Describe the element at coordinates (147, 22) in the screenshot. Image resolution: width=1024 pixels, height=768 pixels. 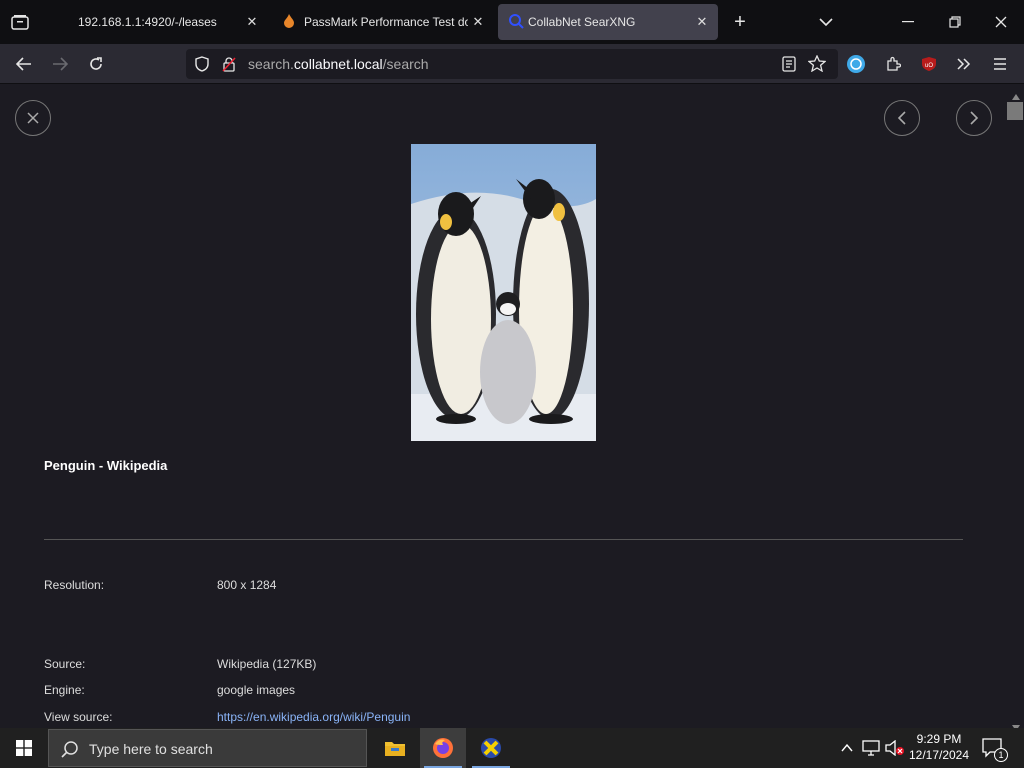
I see `tab-title: 192.168.1.1:4920/-/leases` at that location.